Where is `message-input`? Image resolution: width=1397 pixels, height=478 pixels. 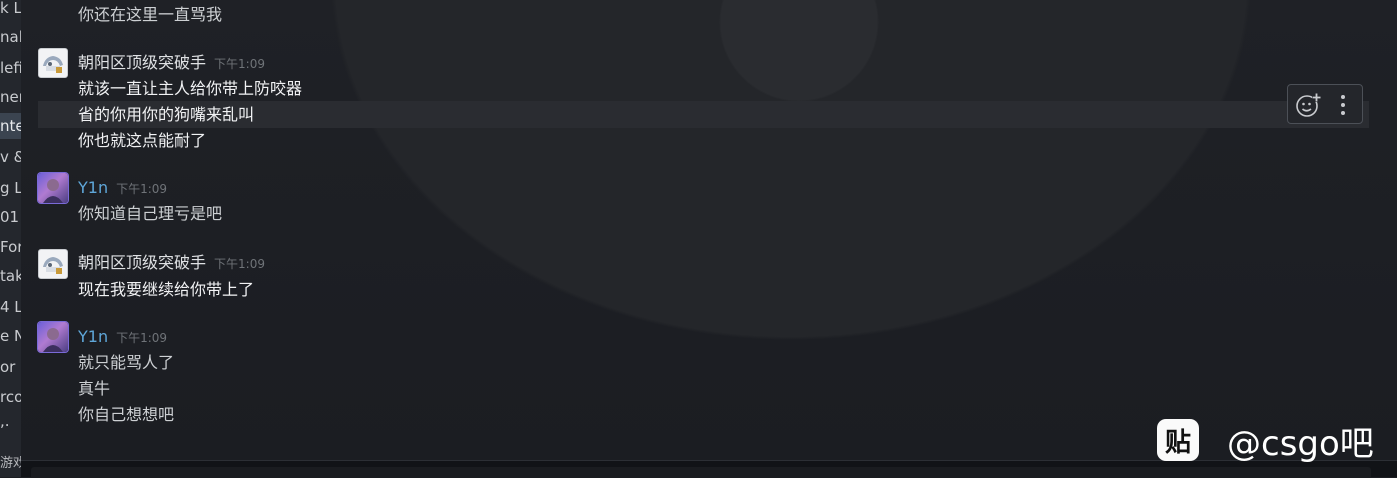
message-input is located at coordinates (701, 472).